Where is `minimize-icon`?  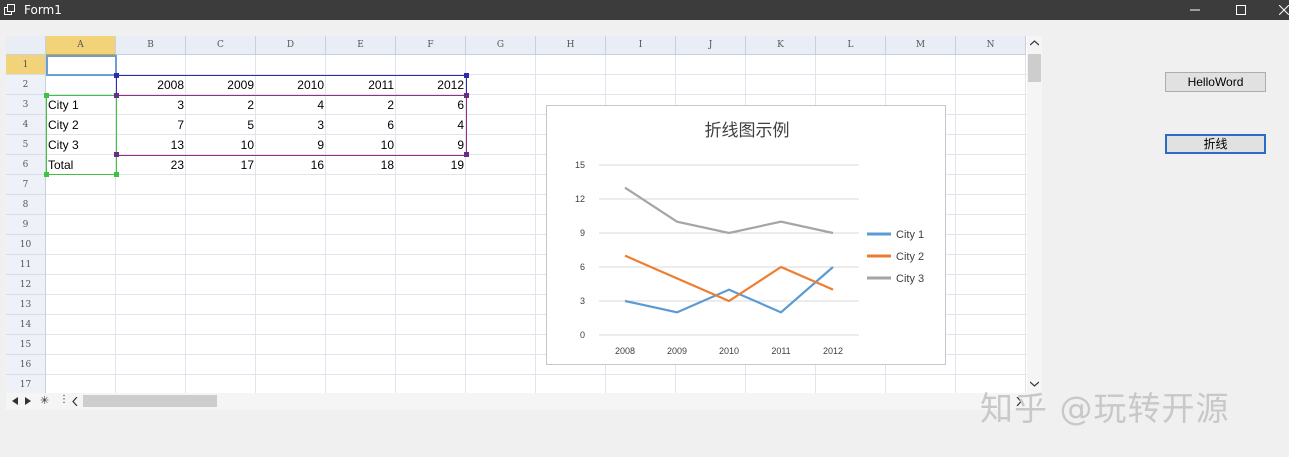 minimize-icon is located at coordinates (1195, 10).